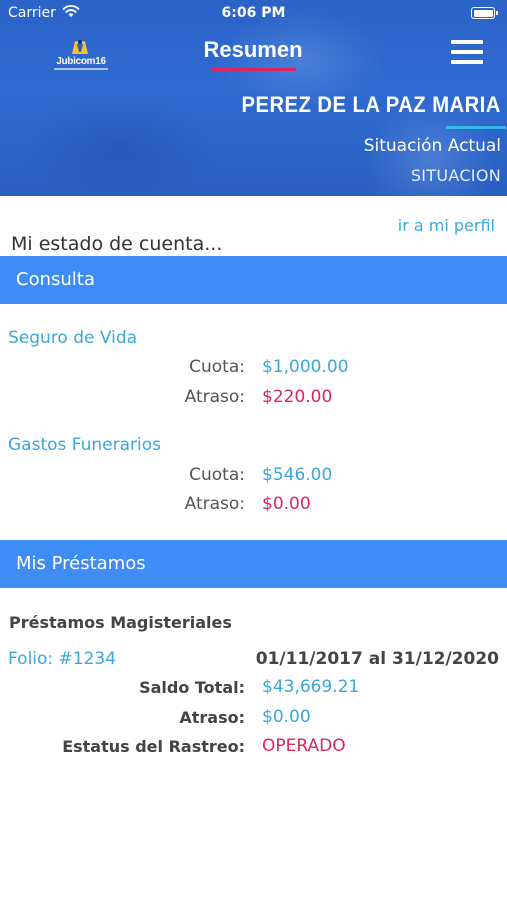 The image size is (507, 900). I want to click on estatus-rastreo-label: Estatus del Rastreo:, so click(153, 746).